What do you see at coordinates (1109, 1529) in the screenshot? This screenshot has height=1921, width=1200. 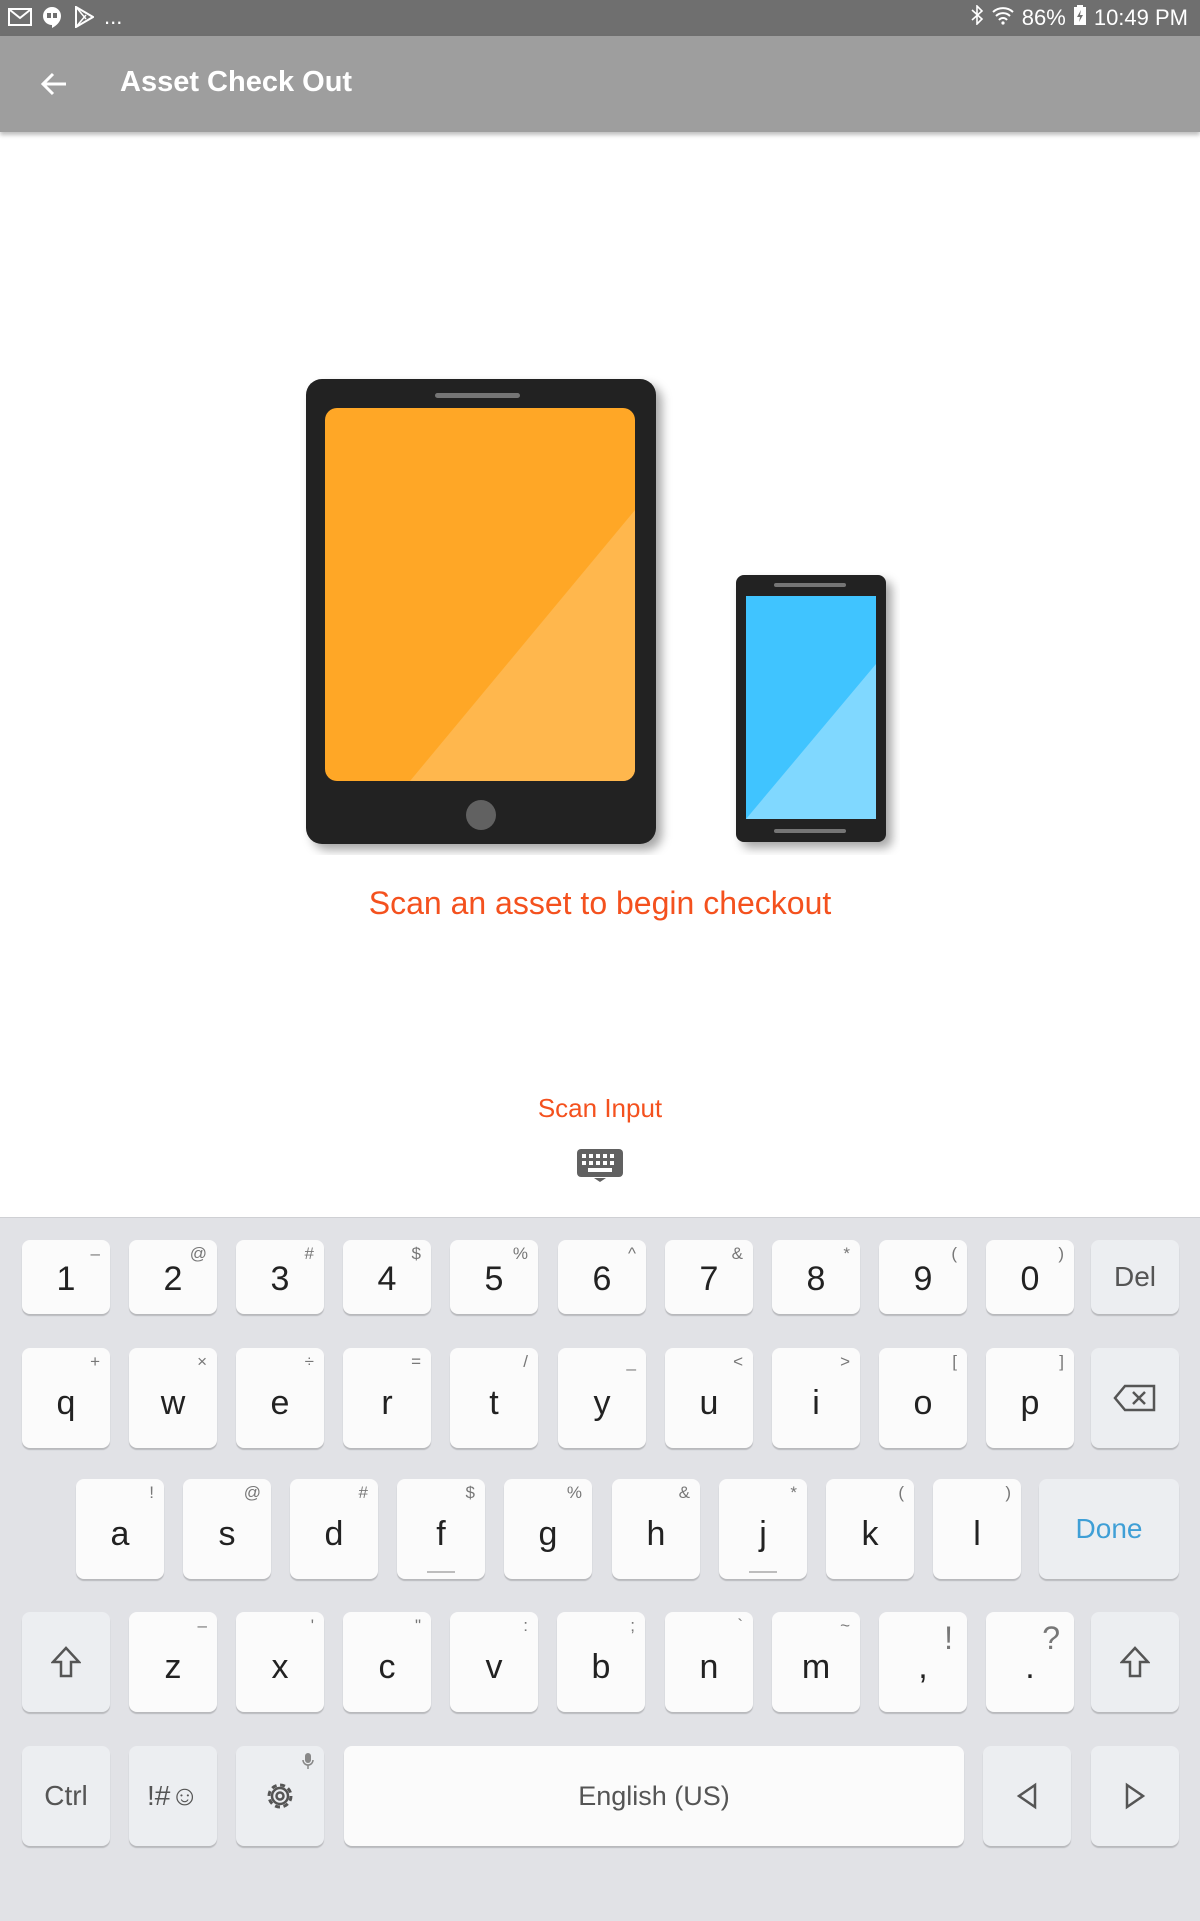 I see `key-done: Done` at bounding box center [1109, 1529].